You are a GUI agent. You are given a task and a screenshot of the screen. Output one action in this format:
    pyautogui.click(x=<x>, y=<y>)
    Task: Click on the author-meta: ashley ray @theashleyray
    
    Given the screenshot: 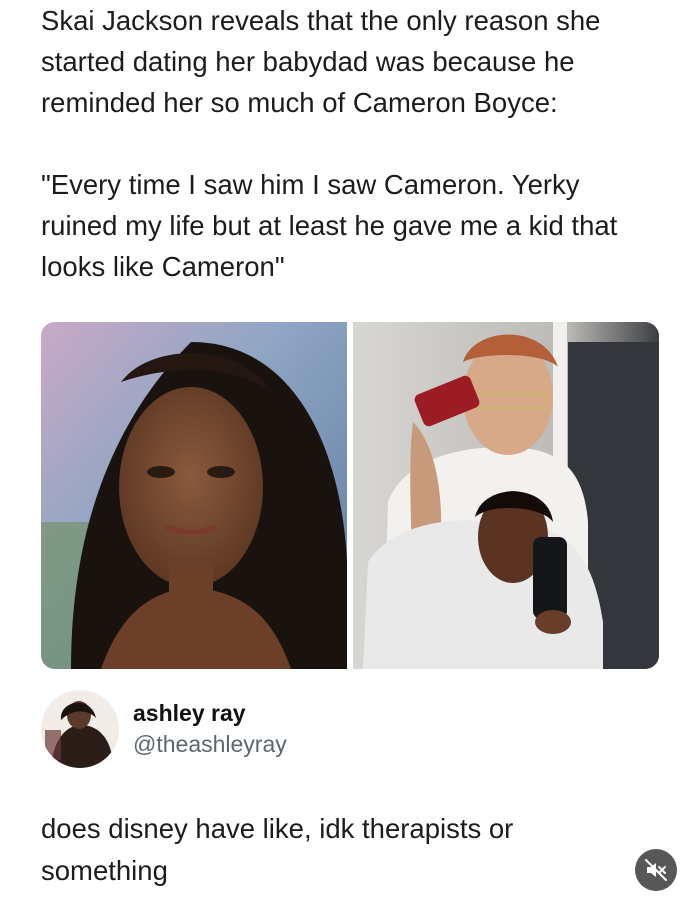 What is the action you would take?
    pyautogui.click(x=210, y=729)
    